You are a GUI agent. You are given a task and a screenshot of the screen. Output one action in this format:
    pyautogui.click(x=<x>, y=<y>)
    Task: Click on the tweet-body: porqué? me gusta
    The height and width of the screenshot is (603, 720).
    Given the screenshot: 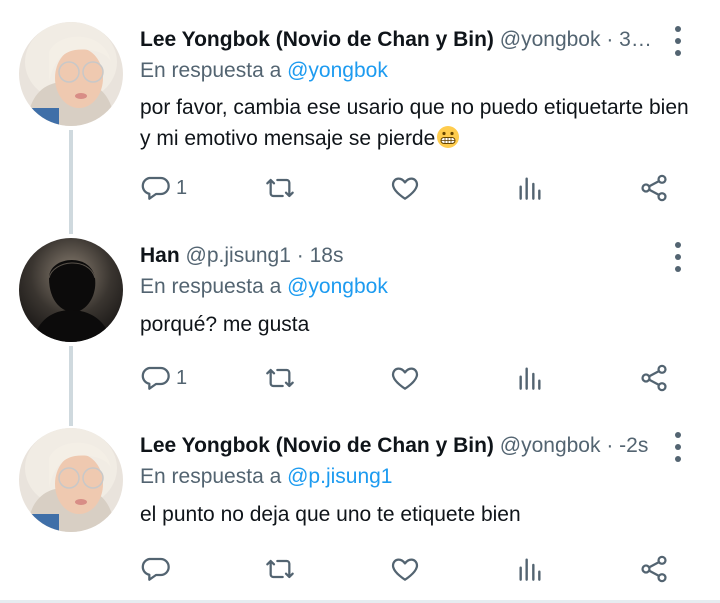 What is the action you would take?
    pyautogui.click(x=225, y=324)
    